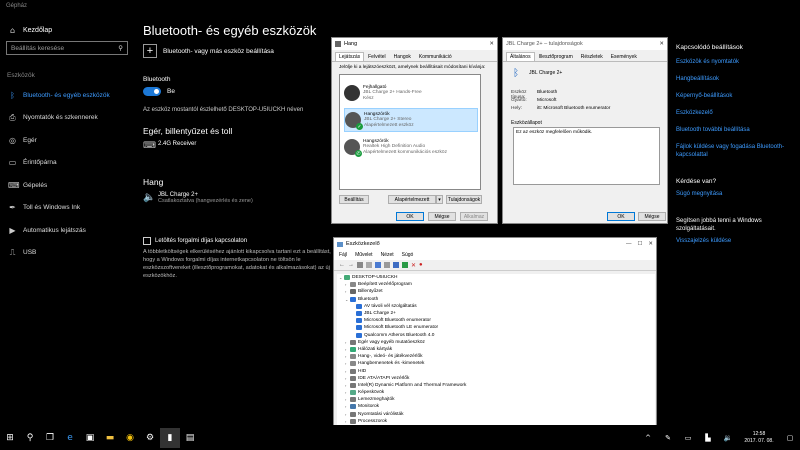 This screenshot has height=450, width=800. What do you see at coordinates (496, 327) in the screenshot?
I see `tree-item: Microsoft Bluetooth LE enumerator` at bounding box center [496, 327].